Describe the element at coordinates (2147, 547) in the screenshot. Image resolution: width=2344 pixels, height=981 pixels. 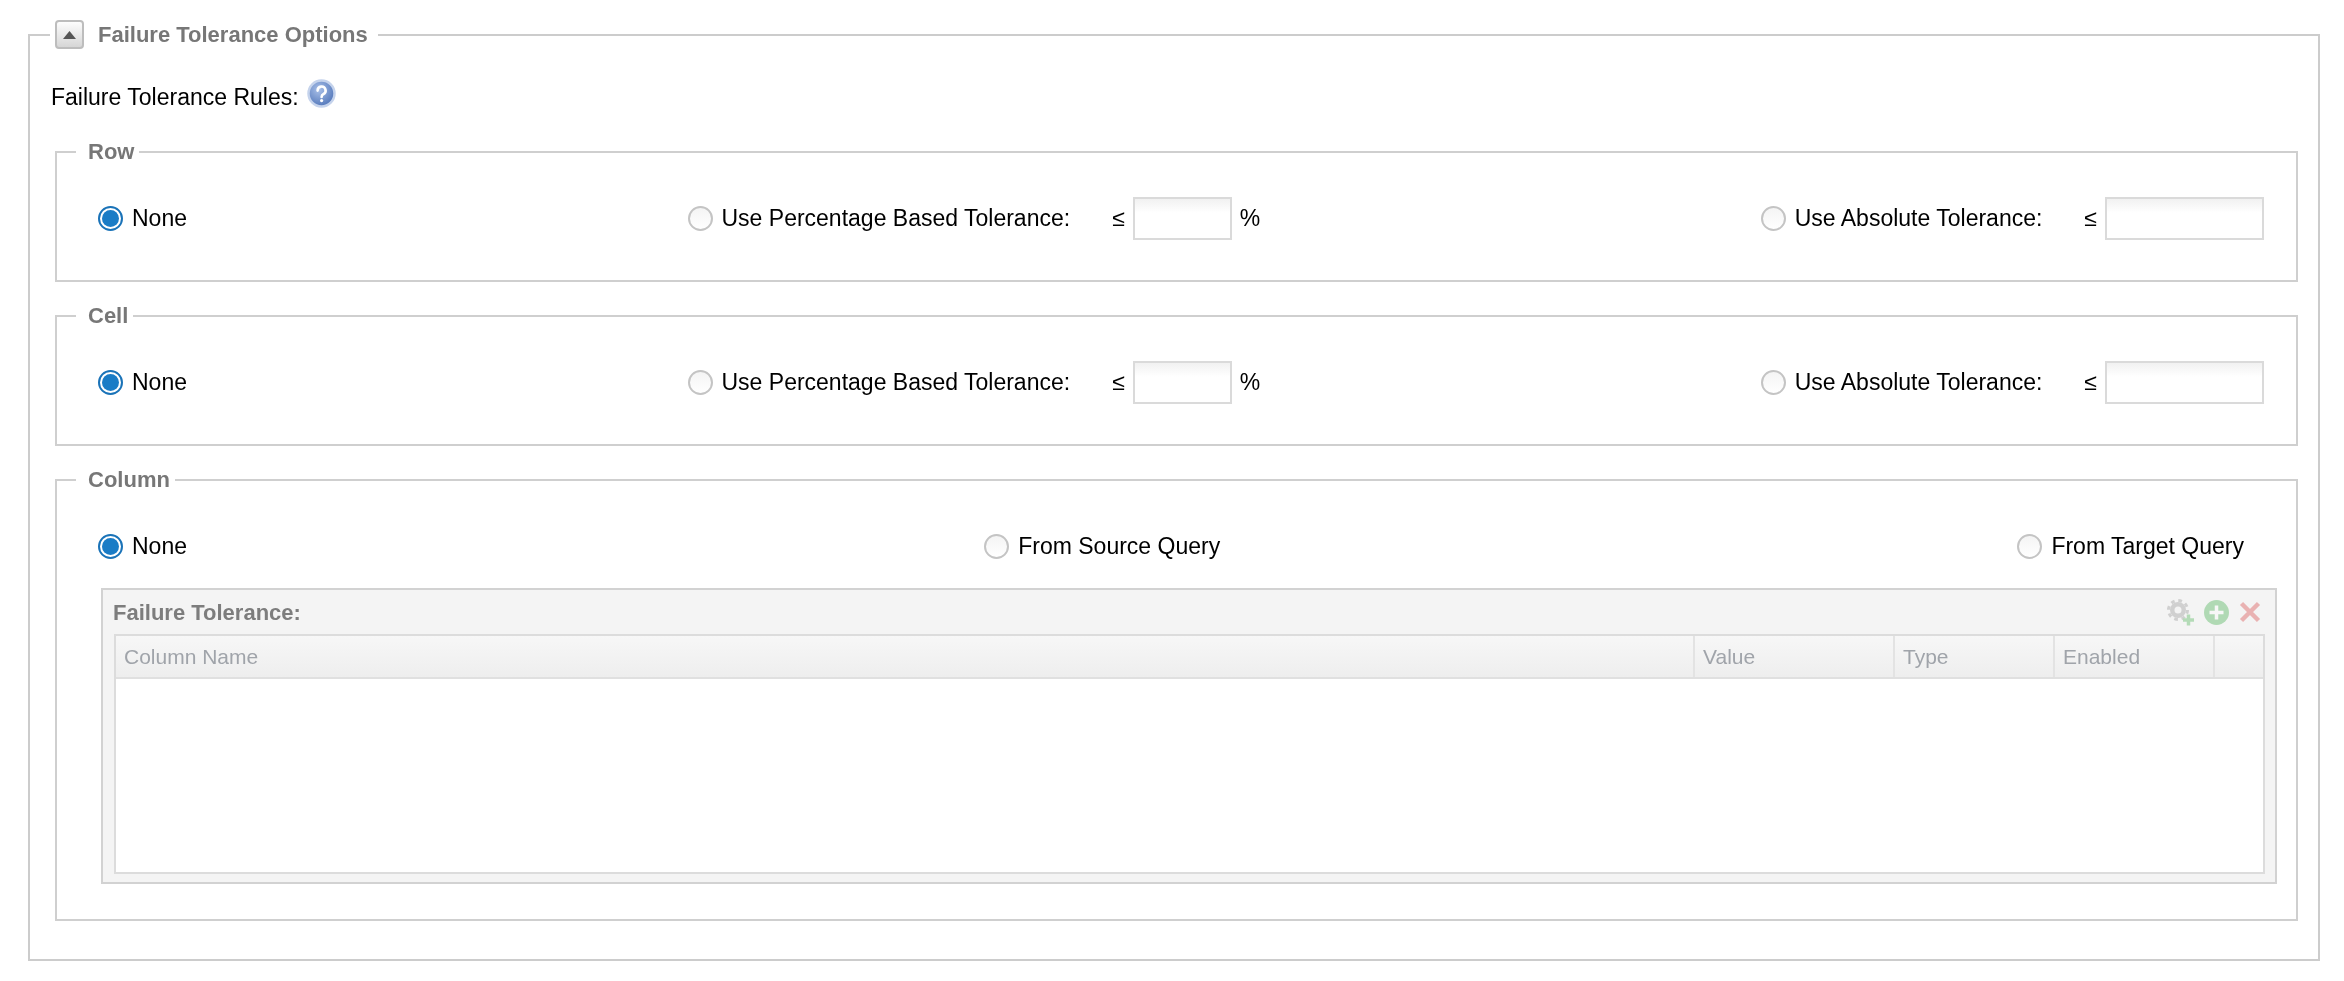
I see `radio-label: From Target Query` at that location.